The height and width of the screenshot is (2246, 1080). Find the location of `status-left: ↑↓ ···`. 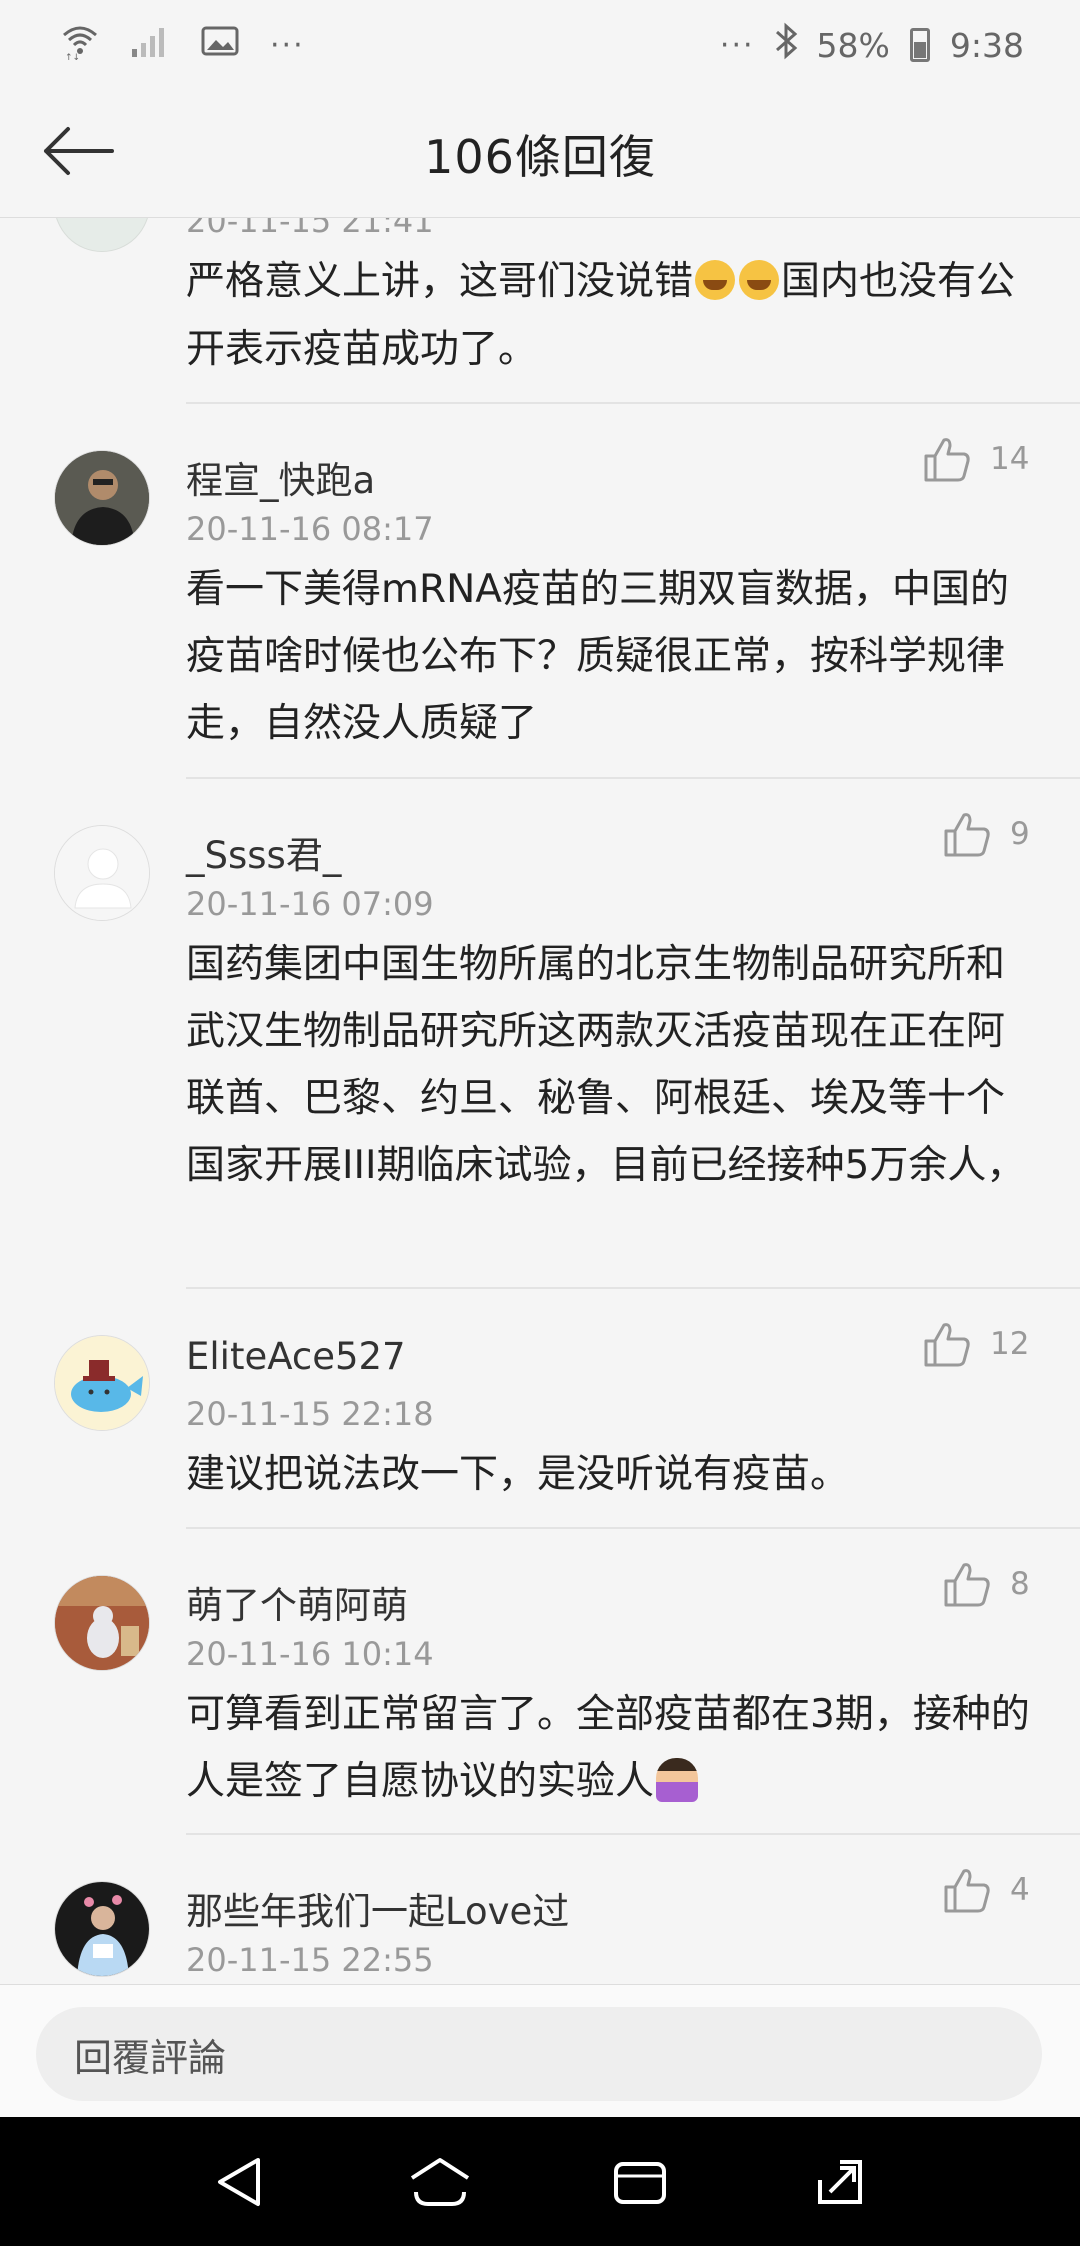

status-left: ↑↓ ··· is located at coordinates (182, 45).